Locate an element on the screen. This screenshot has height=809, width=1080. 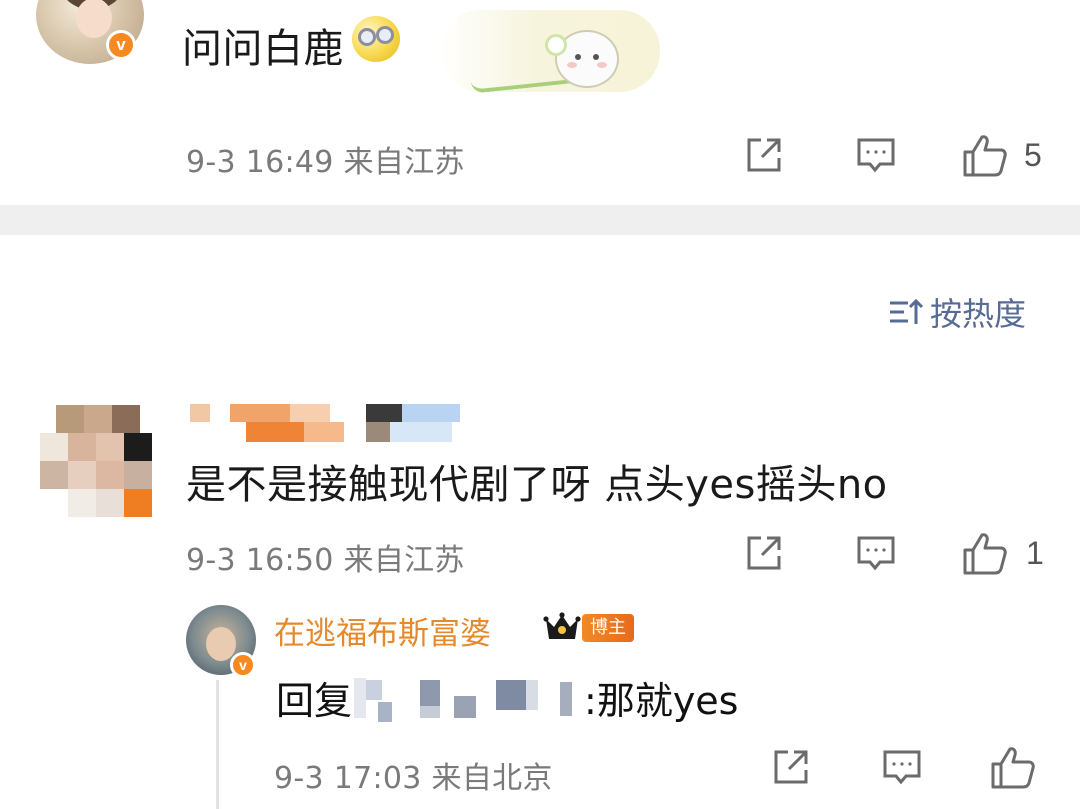
comment-text: 是不是接触现代剧了呀 点头yes摇头no is located at coordinates (537, 485).